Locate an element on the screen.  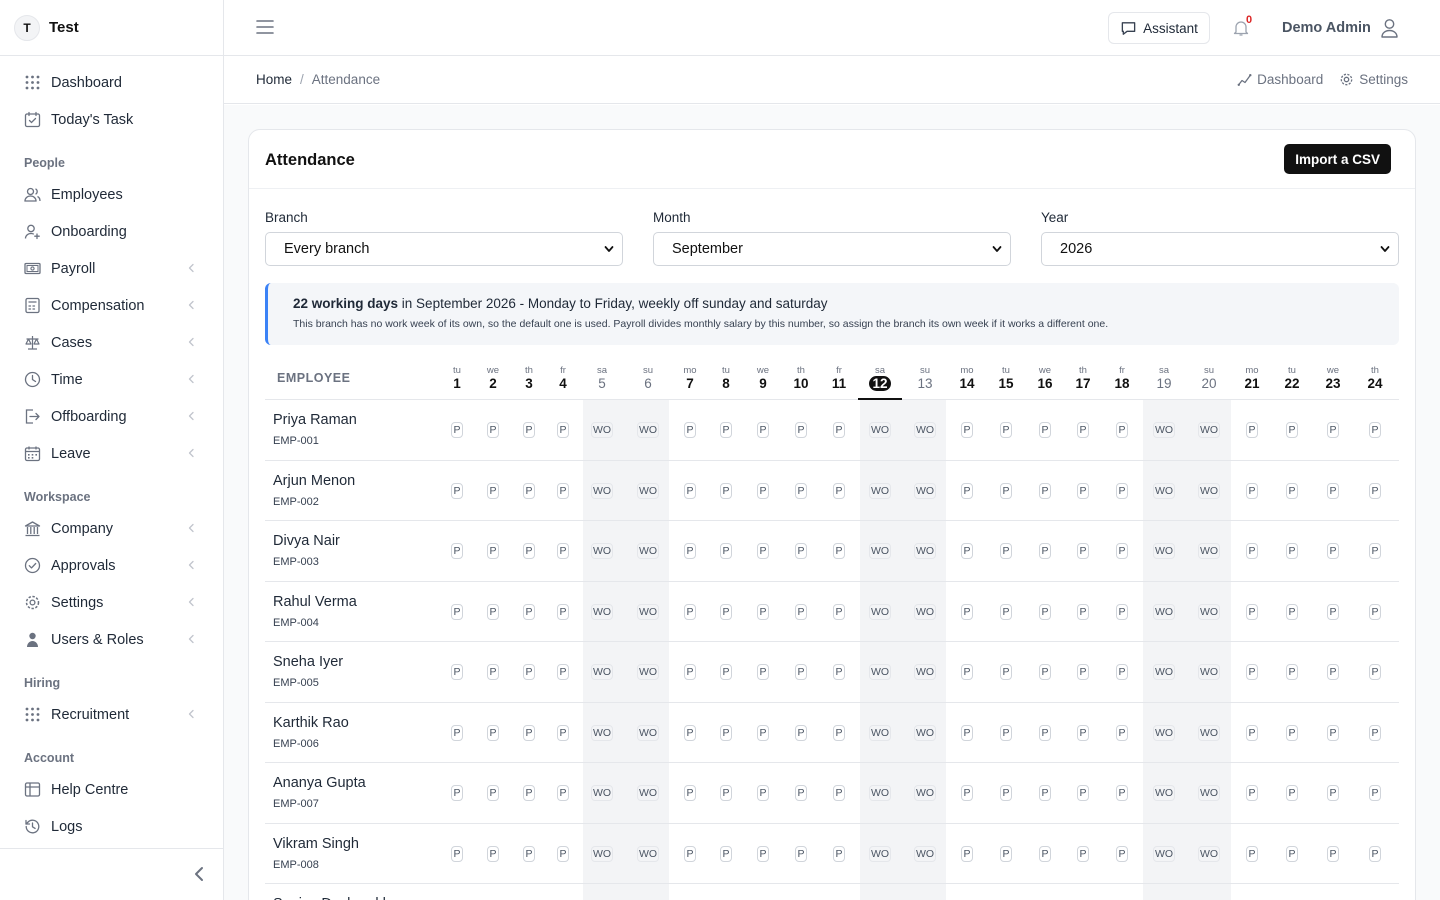
assistant-button: Assistant is located at coordinates (1159, 28).